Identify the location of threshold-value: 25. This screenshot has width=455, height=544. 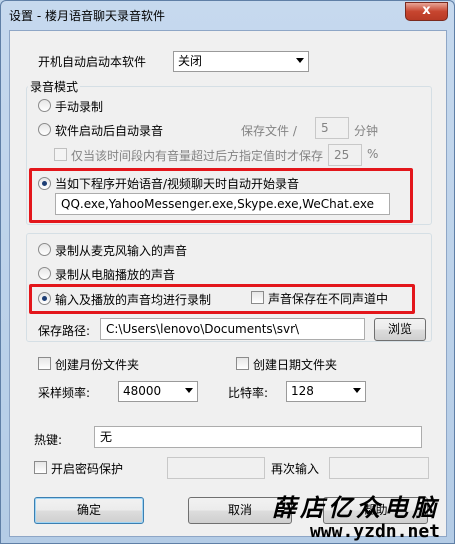
(342, 155).